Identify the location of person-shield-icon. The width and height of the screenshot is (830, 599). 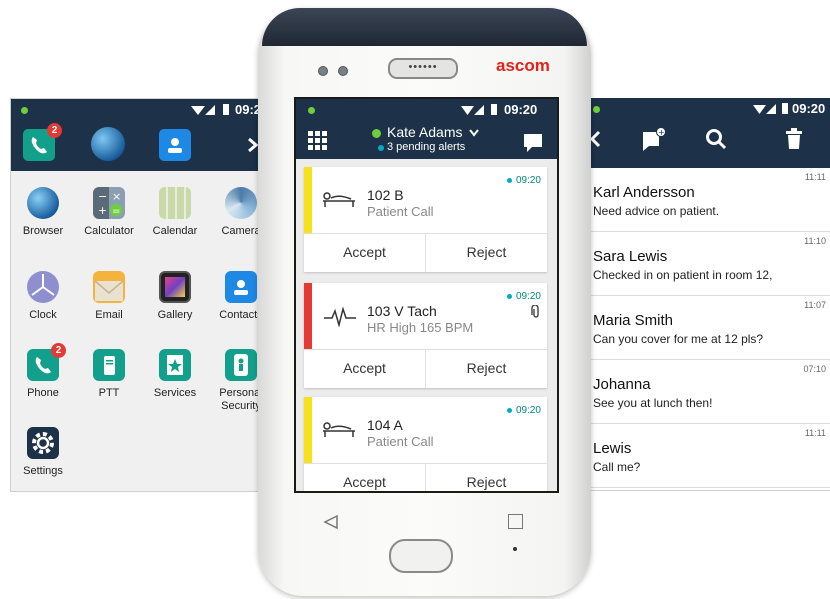
(241, 365).